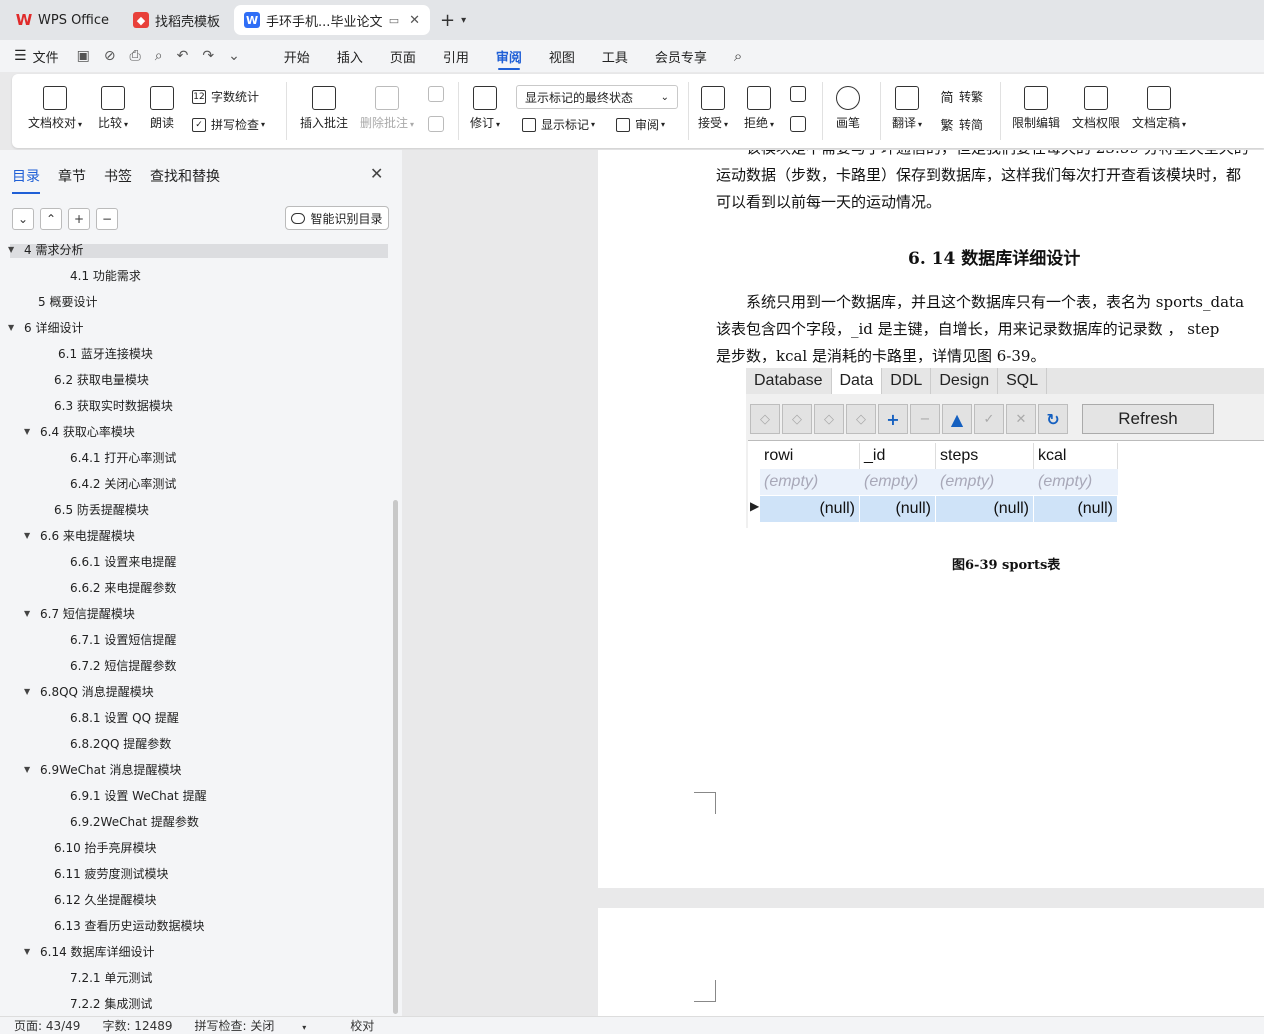 This screenshot has height=1034, width=1264. What do you see at coordinates (123, 665) in the screenshot?
I see `toc-item: 6.7.2 短信提醒参数` at bounding box center [123, 665].